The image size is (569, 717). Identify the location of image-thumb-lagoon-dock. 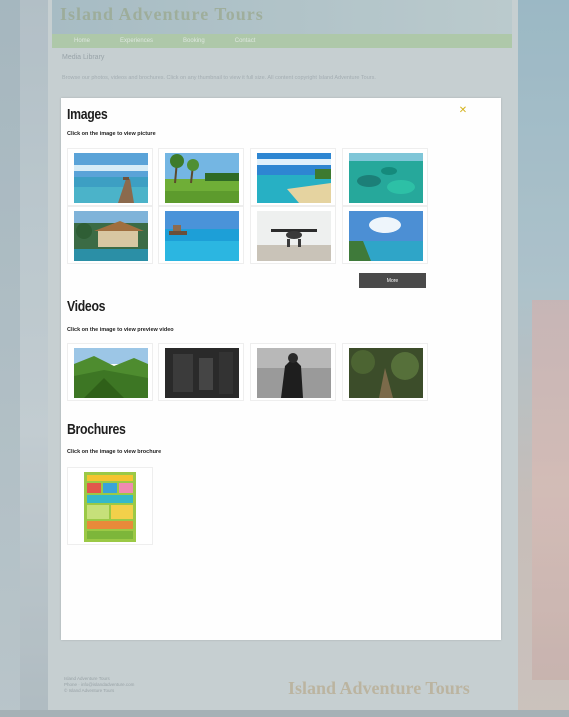
(201, 235).